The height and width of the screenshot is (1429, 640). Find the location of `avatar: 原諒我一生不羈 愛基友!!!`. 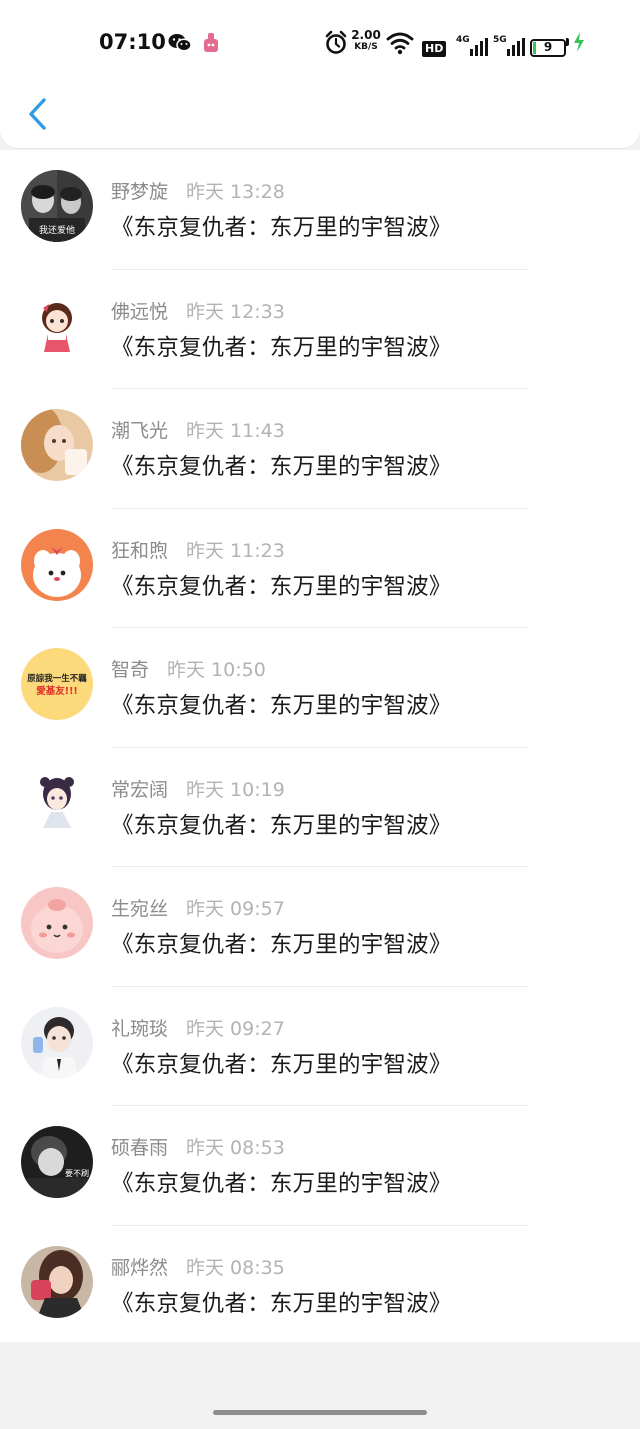

avatar: 原諒我一生不羈 愛基友!!! is located at coordinates (57, 684).